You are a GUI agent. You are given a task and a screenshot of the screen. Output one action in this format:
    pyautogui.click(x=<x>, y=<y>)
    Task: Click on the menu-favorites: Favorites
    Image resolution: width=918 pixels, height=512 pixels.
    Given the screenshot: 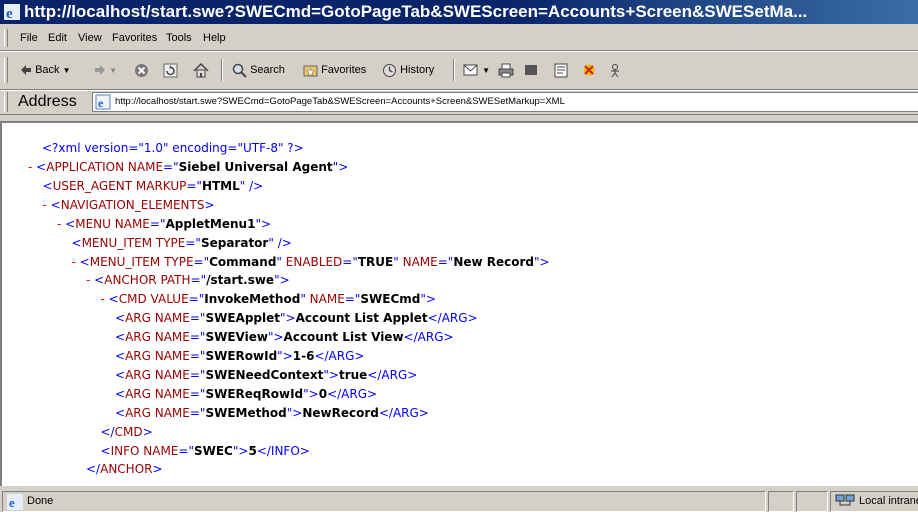 What is the action you would take?
    pyautogui.click(x=134, y=38)
    